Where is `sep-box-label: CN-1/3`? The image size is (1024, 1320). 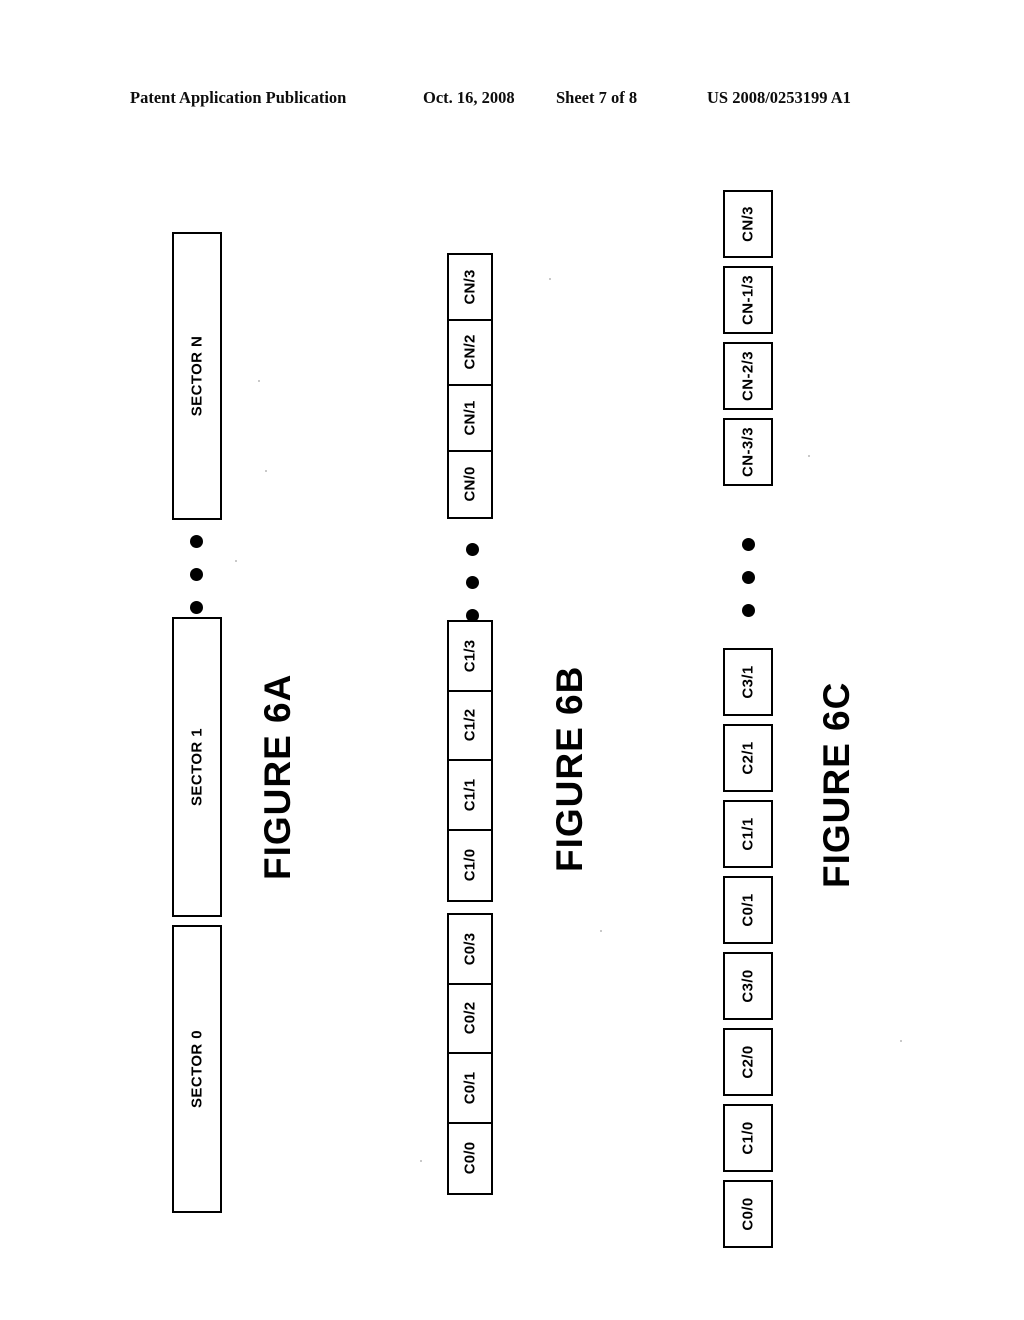
sep-box-label: CN-1/3 is located at coordinates (748, 300).